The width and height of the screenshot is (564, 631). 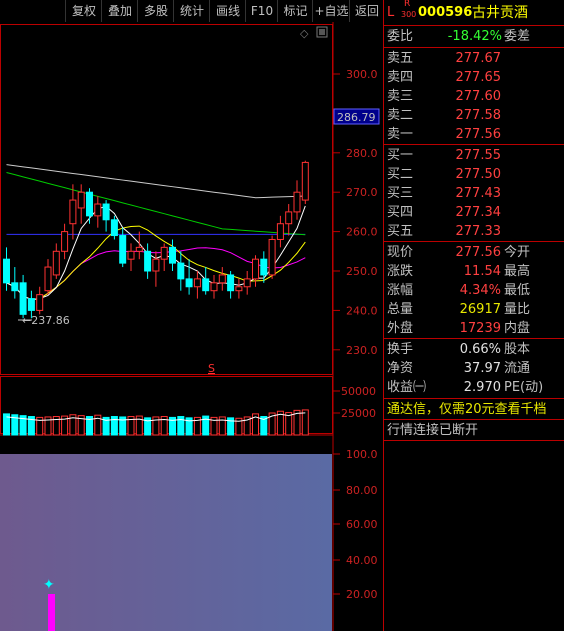 What do you see at coordinates (362, 350) in the screenshot?
I see `price-axis-tick: 230.0` at bounding box center [362, 350].